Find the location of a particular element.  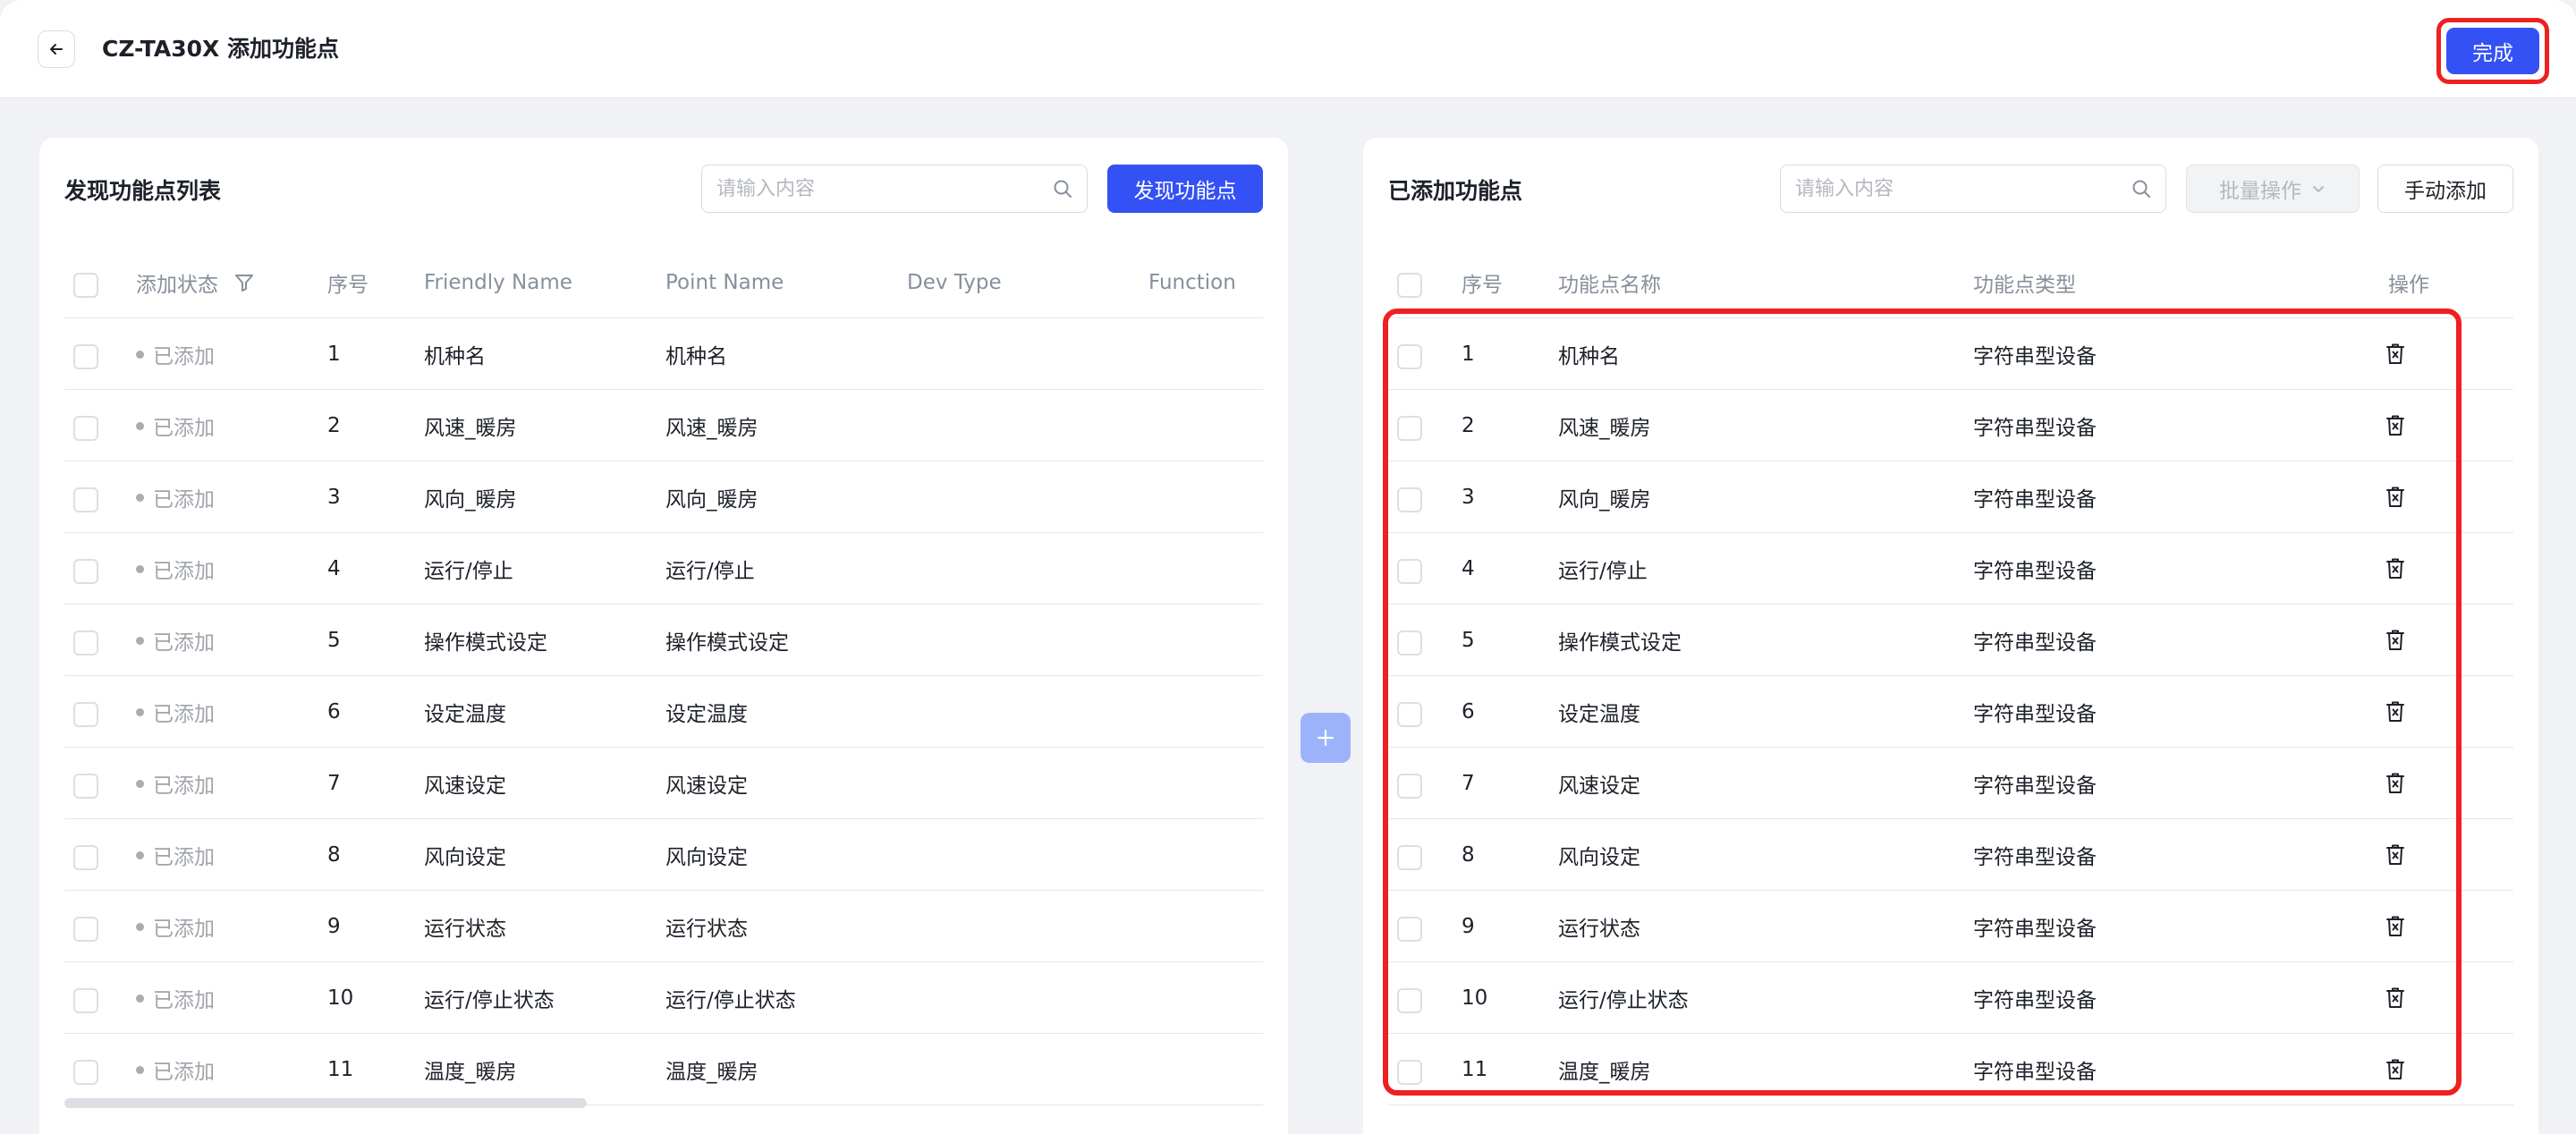

table-row: 7 风速设定 字符串型设备 is located at coordinates (1950, 784).